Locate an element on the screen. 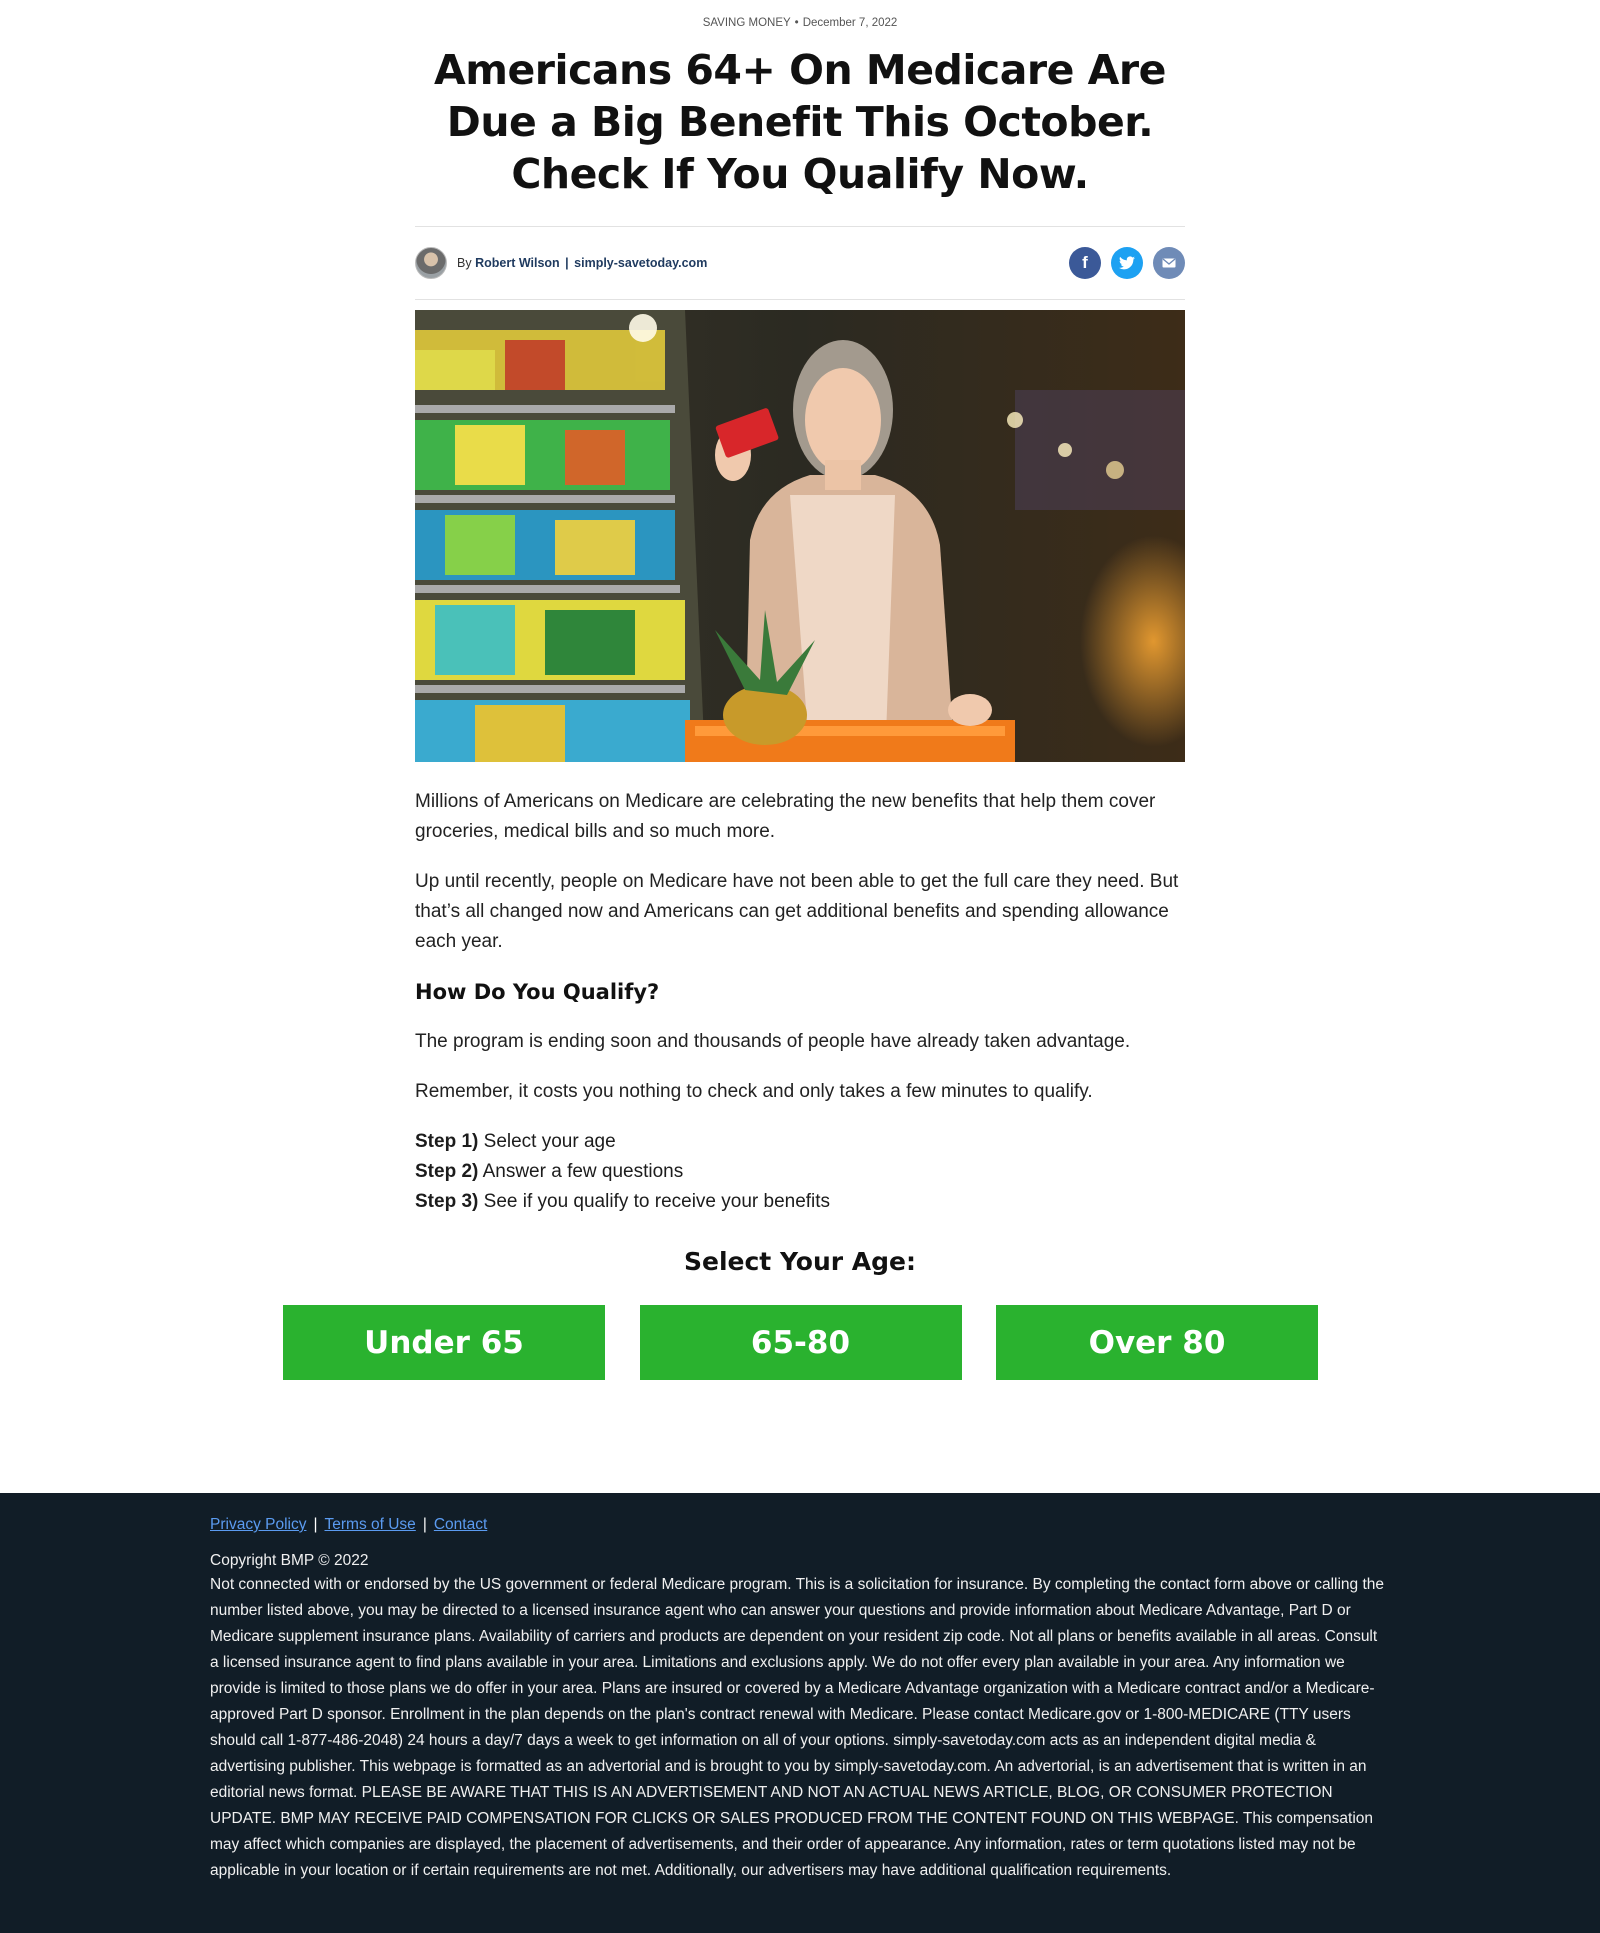  privacy-policy-link: Privacy Policy is located at coordinates (258, 1524).